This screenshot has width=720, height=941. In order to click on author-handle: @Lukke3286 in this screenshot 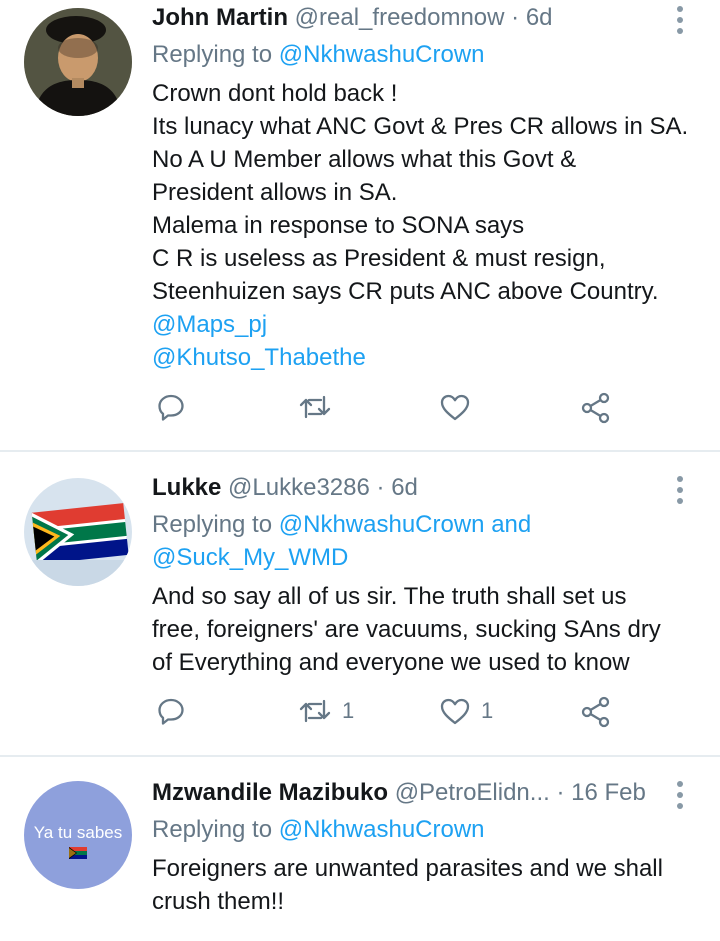, I will do `click(299, 487)`.